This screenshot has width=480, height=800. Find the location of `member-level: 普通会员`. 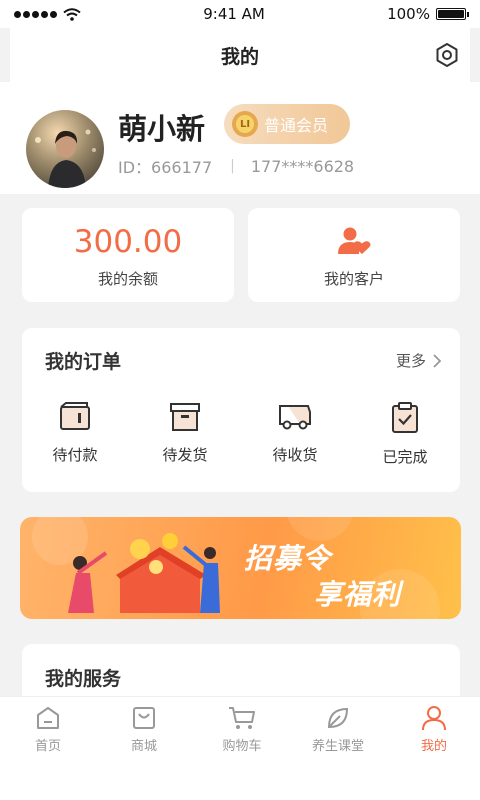

member-level: 普通会员 is located at coordinates (296, 125).